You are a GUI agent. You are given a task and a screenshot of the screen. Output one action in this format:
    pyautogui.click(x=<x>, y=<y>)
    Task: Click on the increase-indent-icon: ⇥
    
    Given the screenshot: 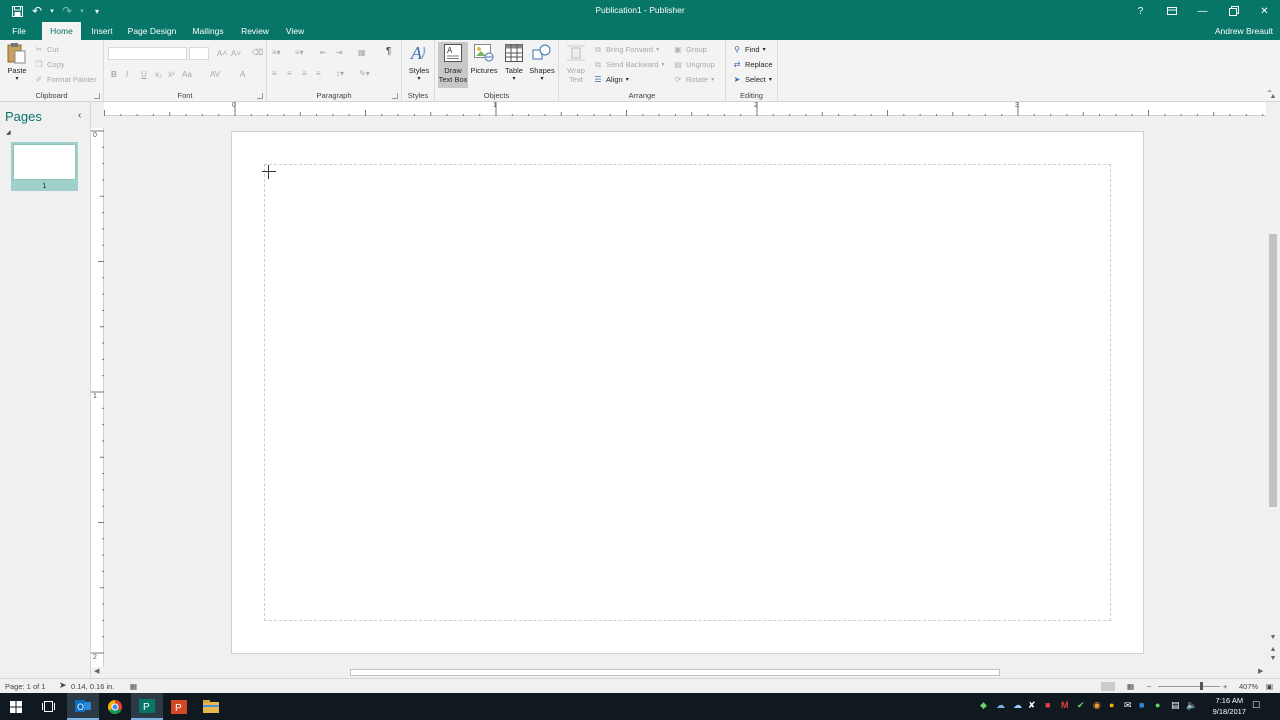 What is the action you would take?
    pyautogui.click(x=339, y=52)
    